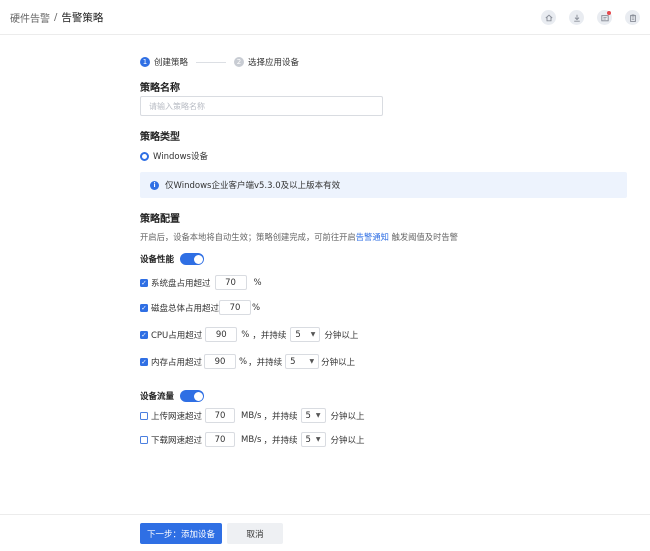 The height and width of the screenshot is (551, 650). What do you see at coordinates (181, 533) in the screenshot?
I see `next-step-button: 下一步：添加设备` at bounding box center [181, 533].